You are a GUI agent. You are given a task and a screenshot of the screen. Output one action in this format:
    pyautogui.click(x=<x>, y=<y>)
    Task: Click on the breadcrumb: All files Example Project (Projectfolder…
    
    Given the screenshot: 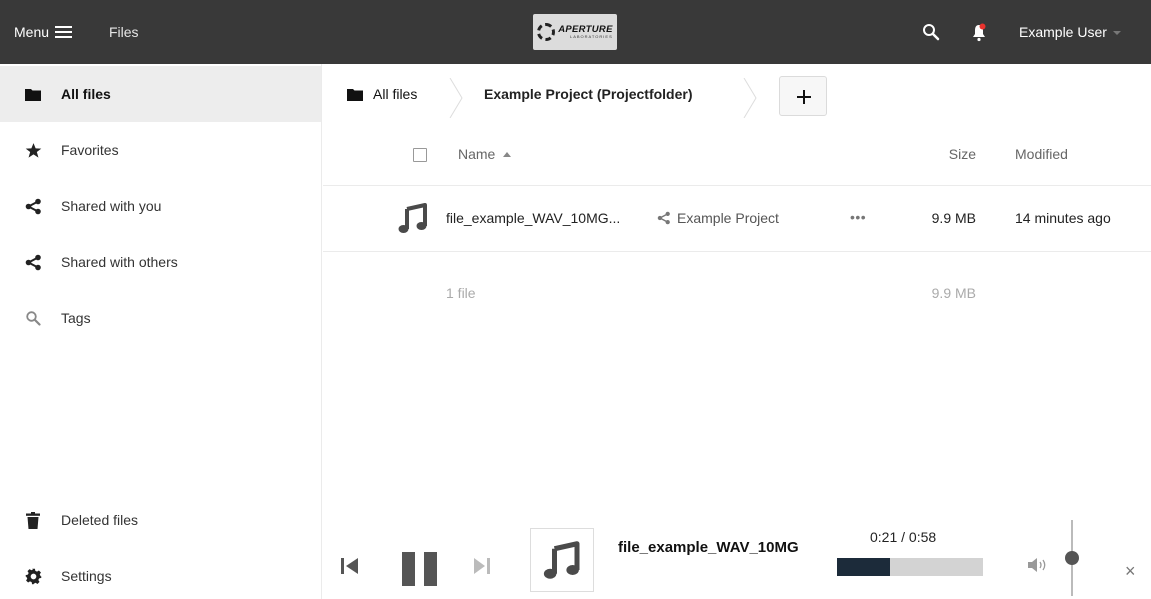 What is the action you would take?
    pyautogui.click(x=737, y=94)
    